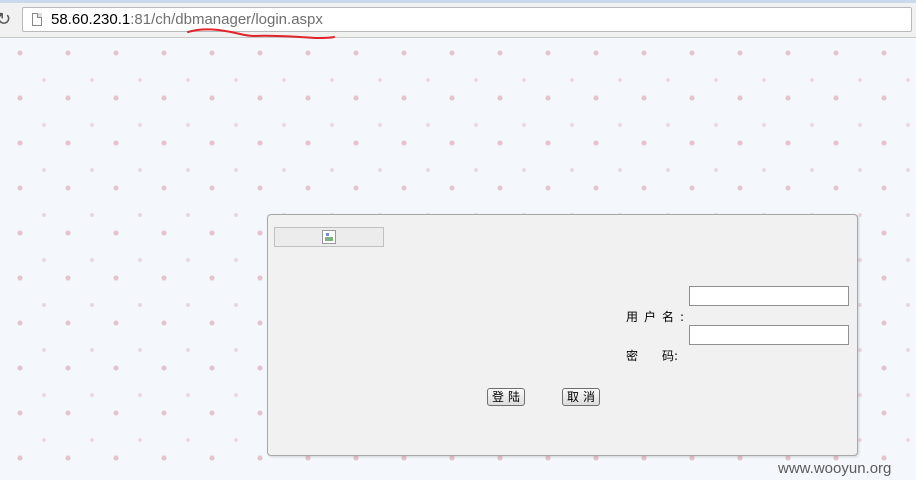  Describe the element at coordinates (652, 355) in the screenshot. I see `password-label: 密 码:` at that location.